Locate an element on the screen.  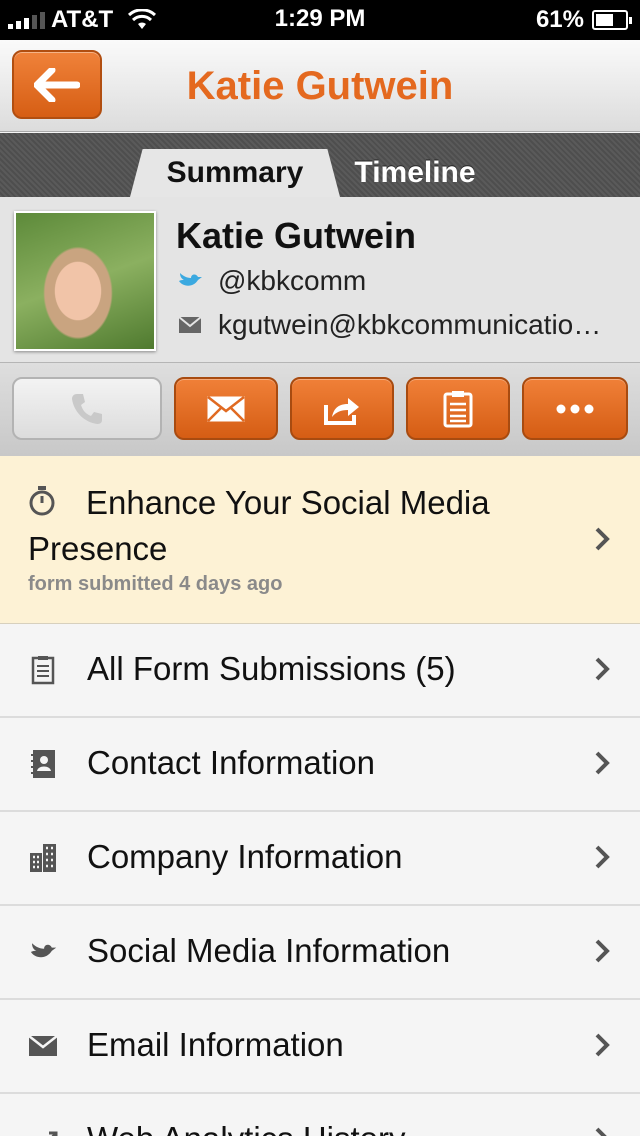
list-item-email-information: Email Information is located at coordinates (320, 1047).